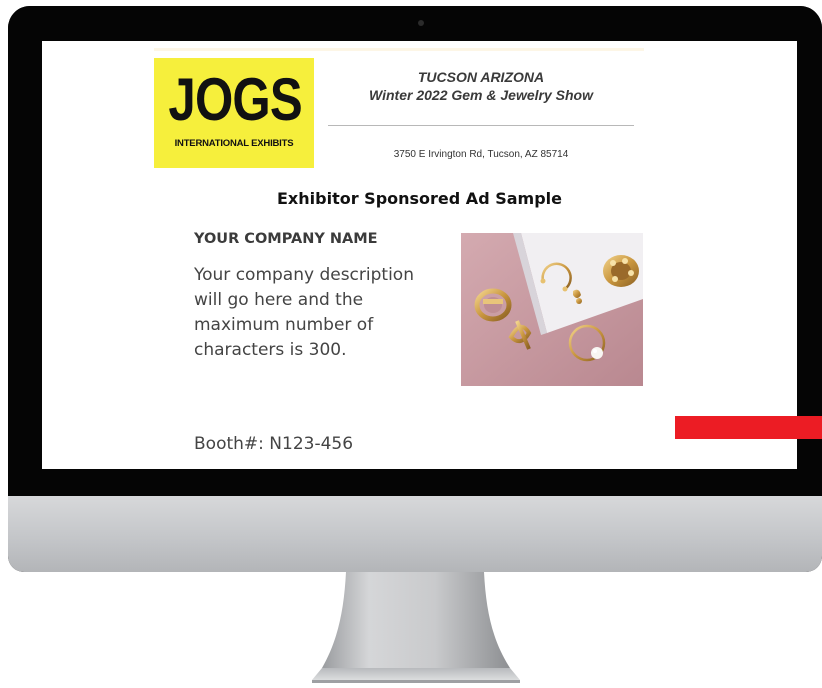  Describe the element at coordinates (234, 143) in the screenshot. I see `logo-subtitle: INTERNATIONAL EXHIBITS` at that location.